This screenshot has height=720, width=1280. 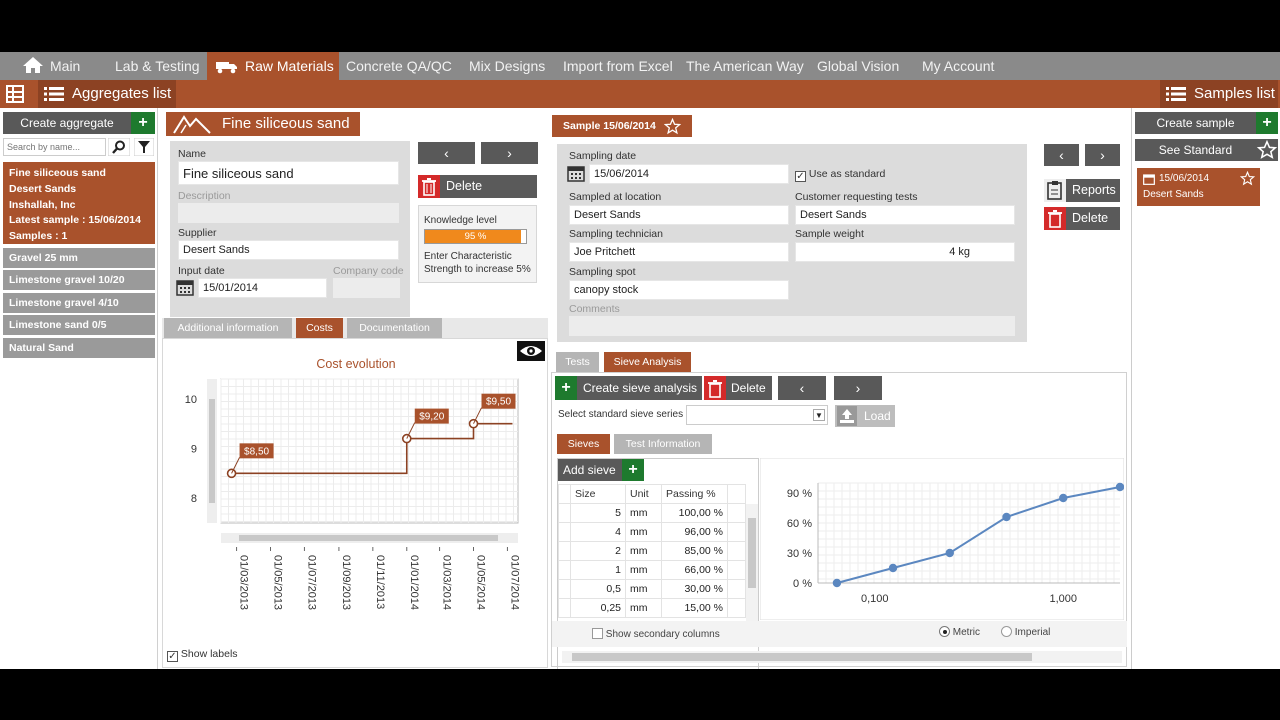 I want to click on standard-star-icon, so click(x=1267, y=150).